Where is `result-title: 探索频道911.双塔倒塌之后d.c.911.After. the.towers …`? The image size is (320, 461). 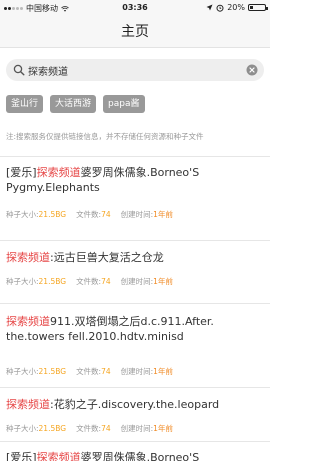
result-title: 探索频道911.双塔倒塌之后d.c.911.After. the.towers … is located at coordinates (136, 329).